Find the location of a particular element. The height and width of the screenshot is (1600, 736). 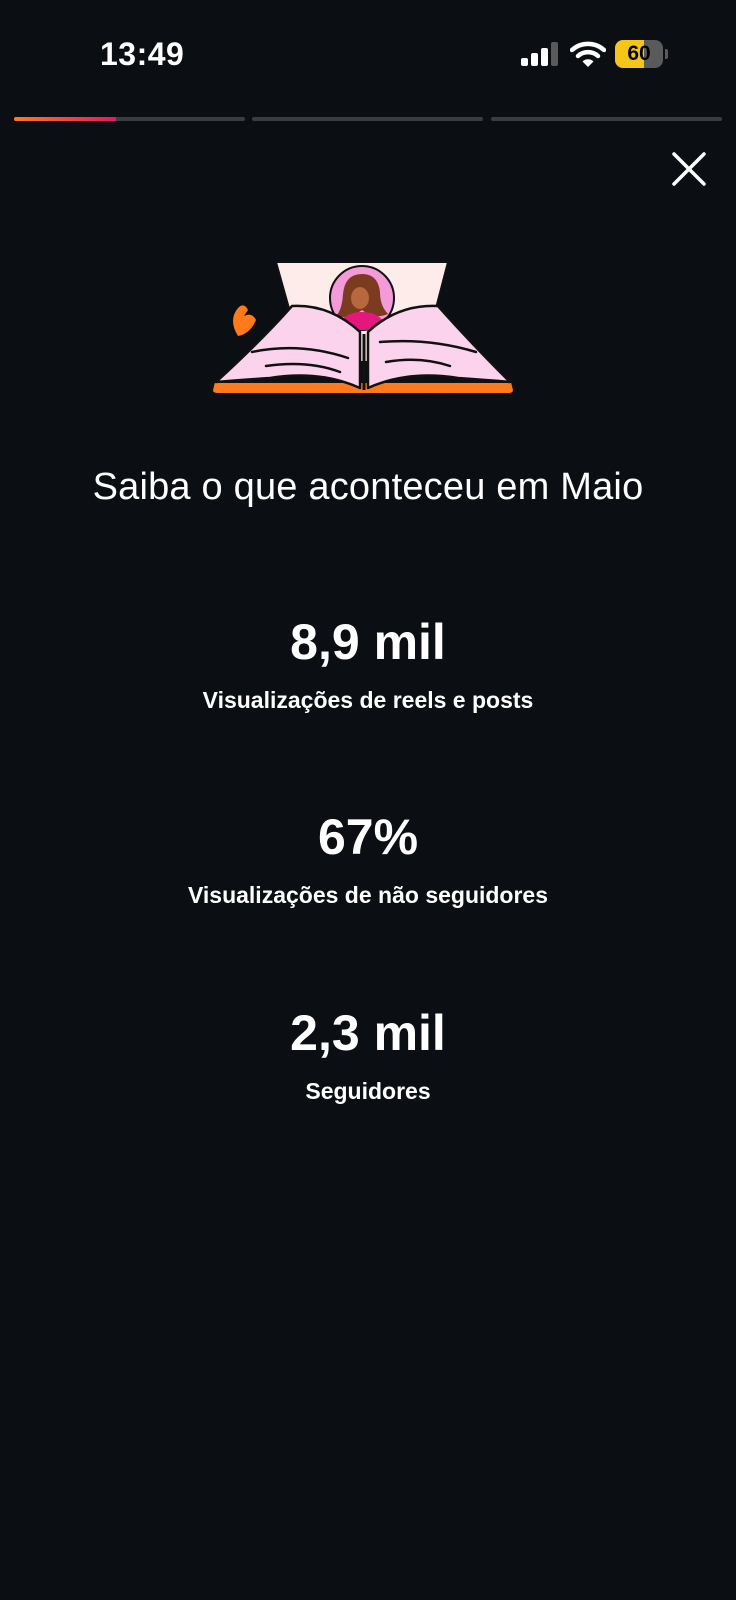

signal-icon is located at coordinates (540, 54).